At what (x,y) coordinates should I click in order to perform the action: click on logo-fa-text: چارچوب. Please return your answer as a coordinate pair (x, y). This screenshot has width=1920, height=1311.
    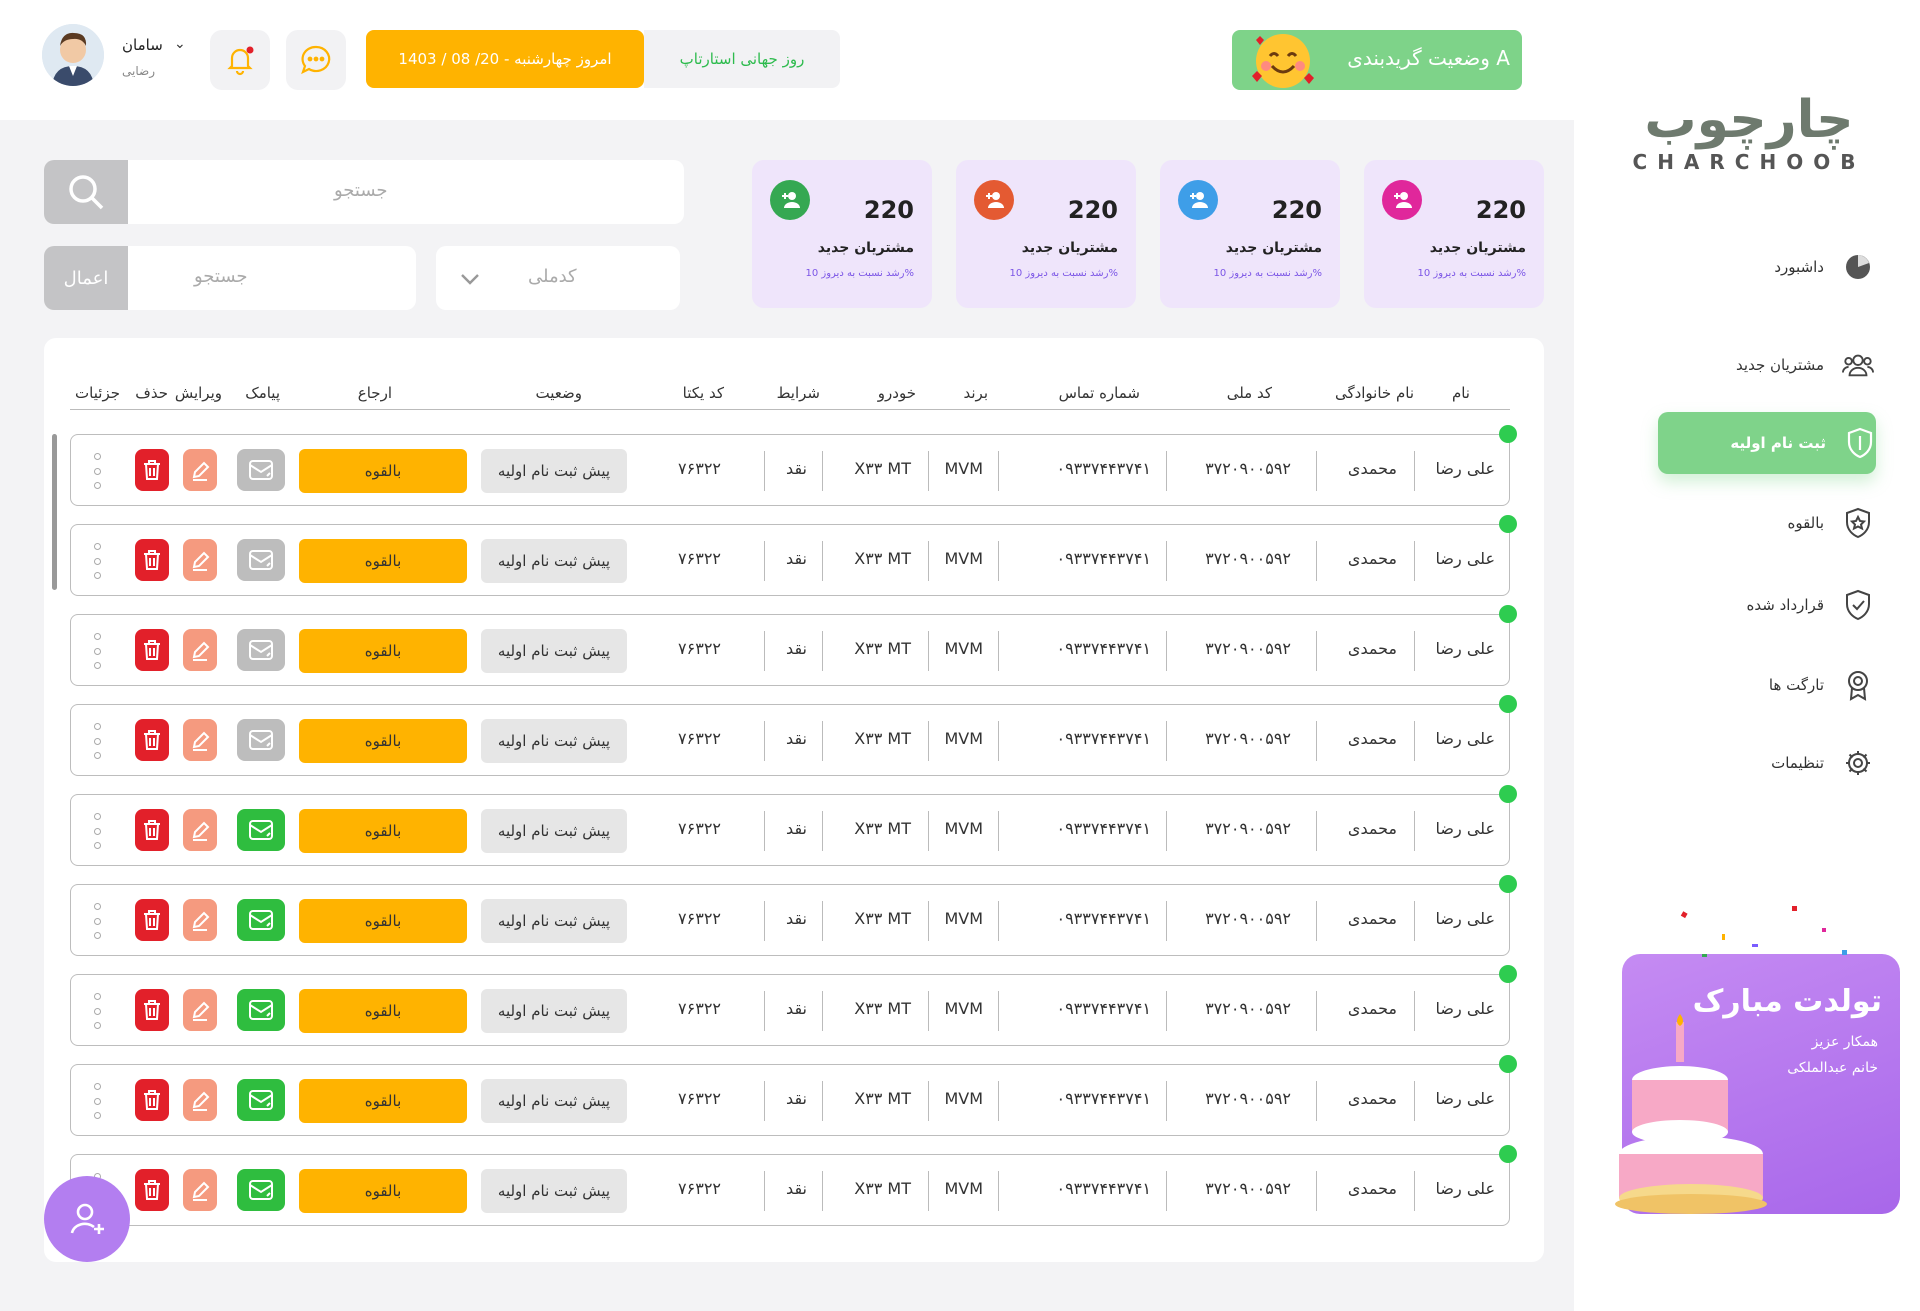
    Looking at the image, I should click on (1749, 120).